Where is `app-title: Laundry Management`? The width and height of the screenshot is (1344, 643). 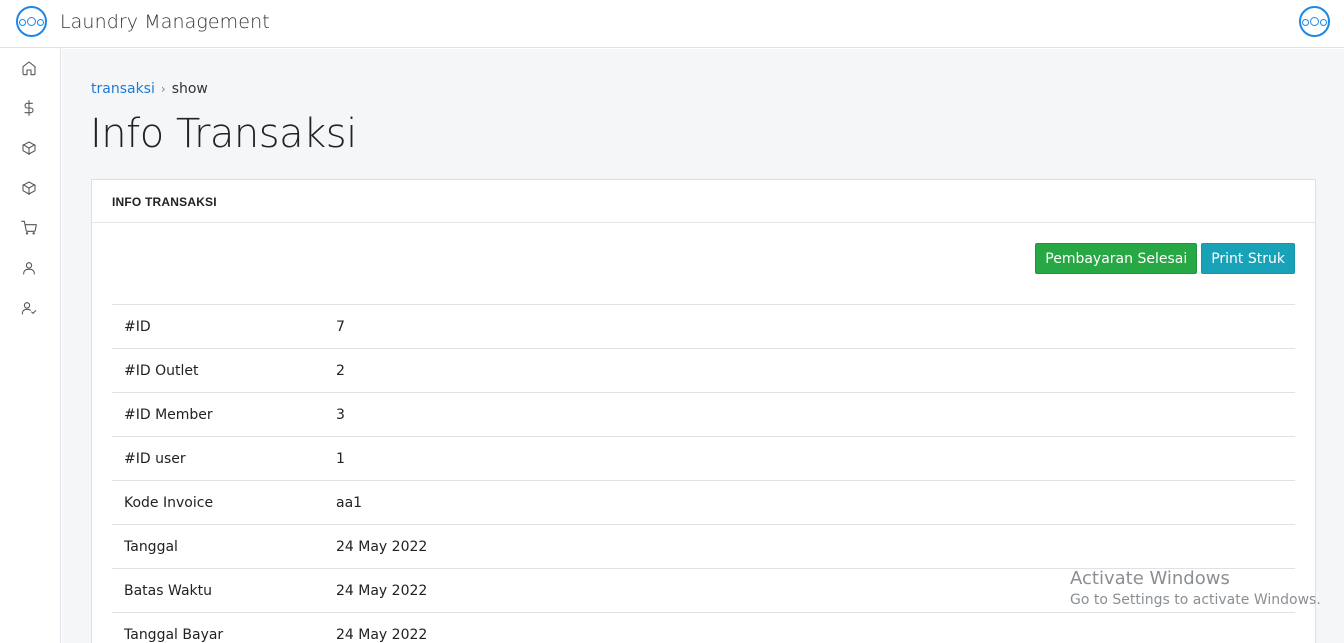 app-title: Laundry Management is located at coordinates (165, 22).